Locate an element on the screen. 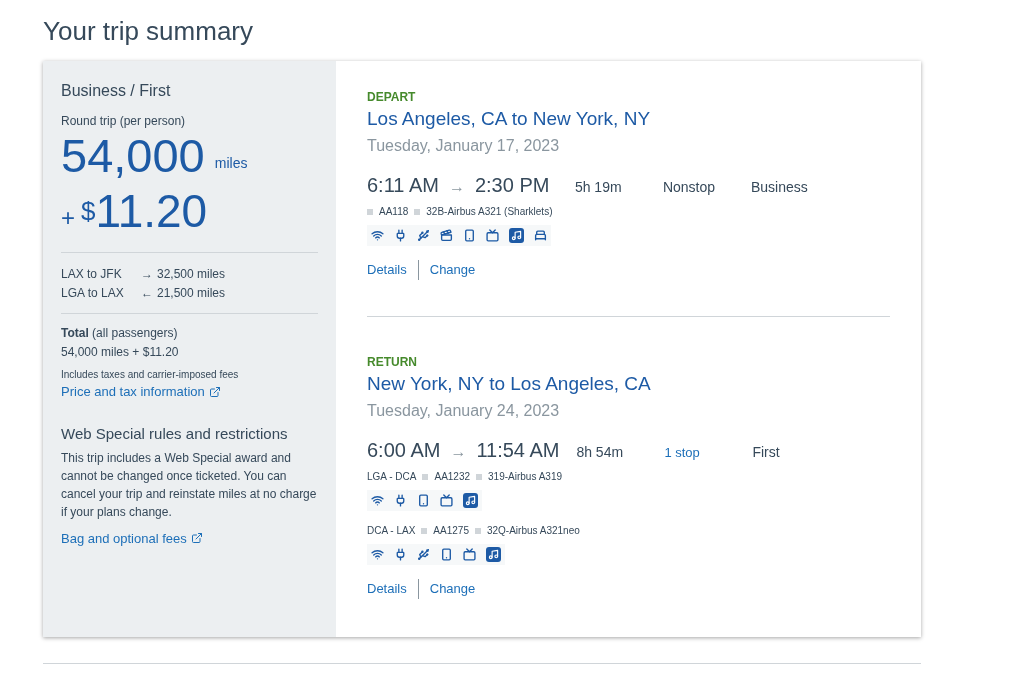 The width and height of the screenshot is (1024, 689). direction-arrow: ← is located at coordinates (147, 293).